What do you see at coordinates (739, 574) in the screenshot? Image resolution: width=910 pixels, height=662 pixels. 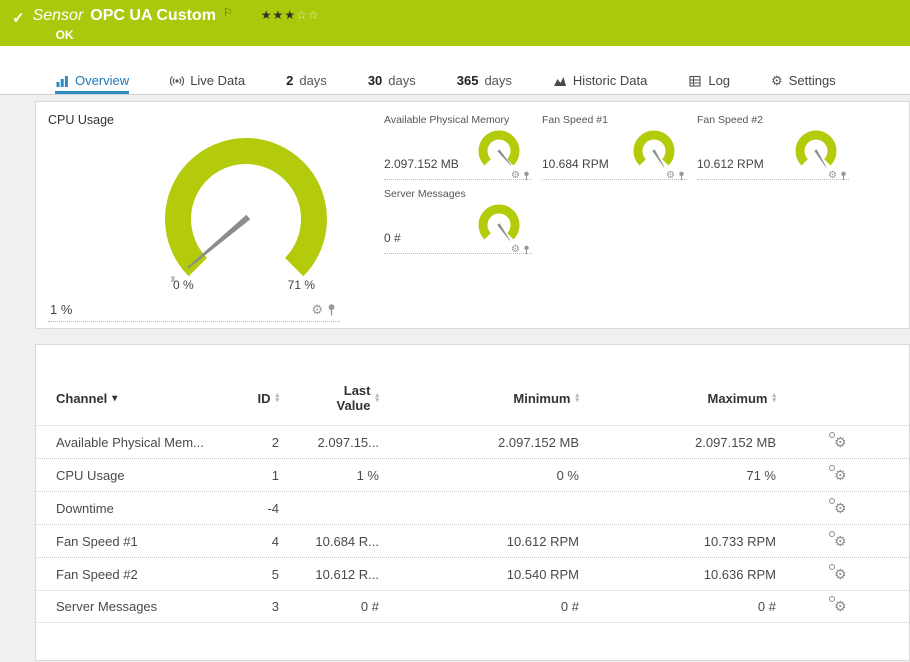 I see `channel-maximum: 10.636 RPM` at bounding box center [739, 574].